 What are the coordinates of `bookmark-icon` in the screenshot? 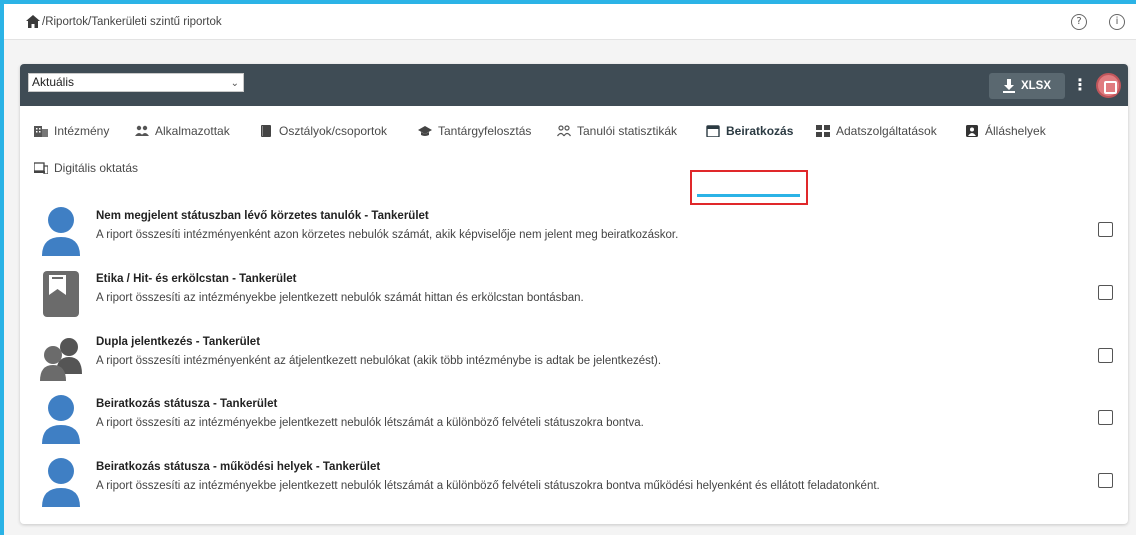 It's located at (61, 294).